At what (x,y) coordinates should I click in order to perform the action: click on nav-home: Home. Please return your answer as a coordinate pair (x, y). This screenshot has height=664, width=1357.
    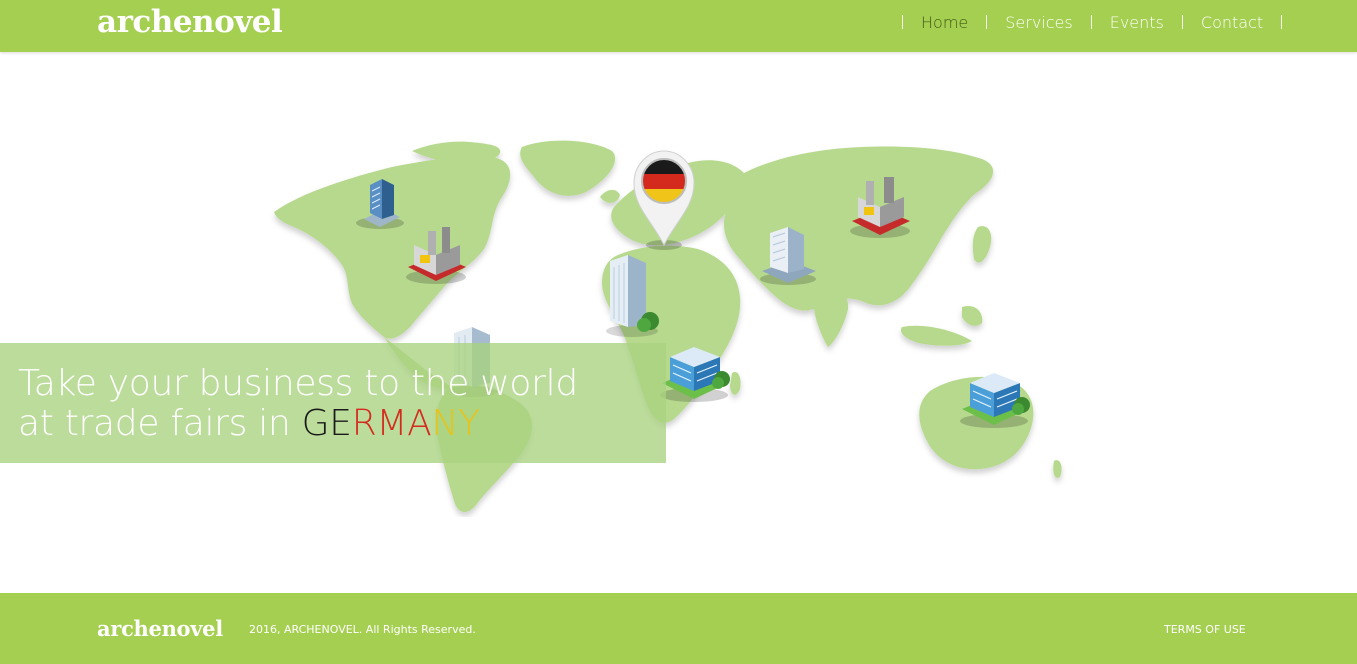
    Looking at the image, I should click on (944, 22).